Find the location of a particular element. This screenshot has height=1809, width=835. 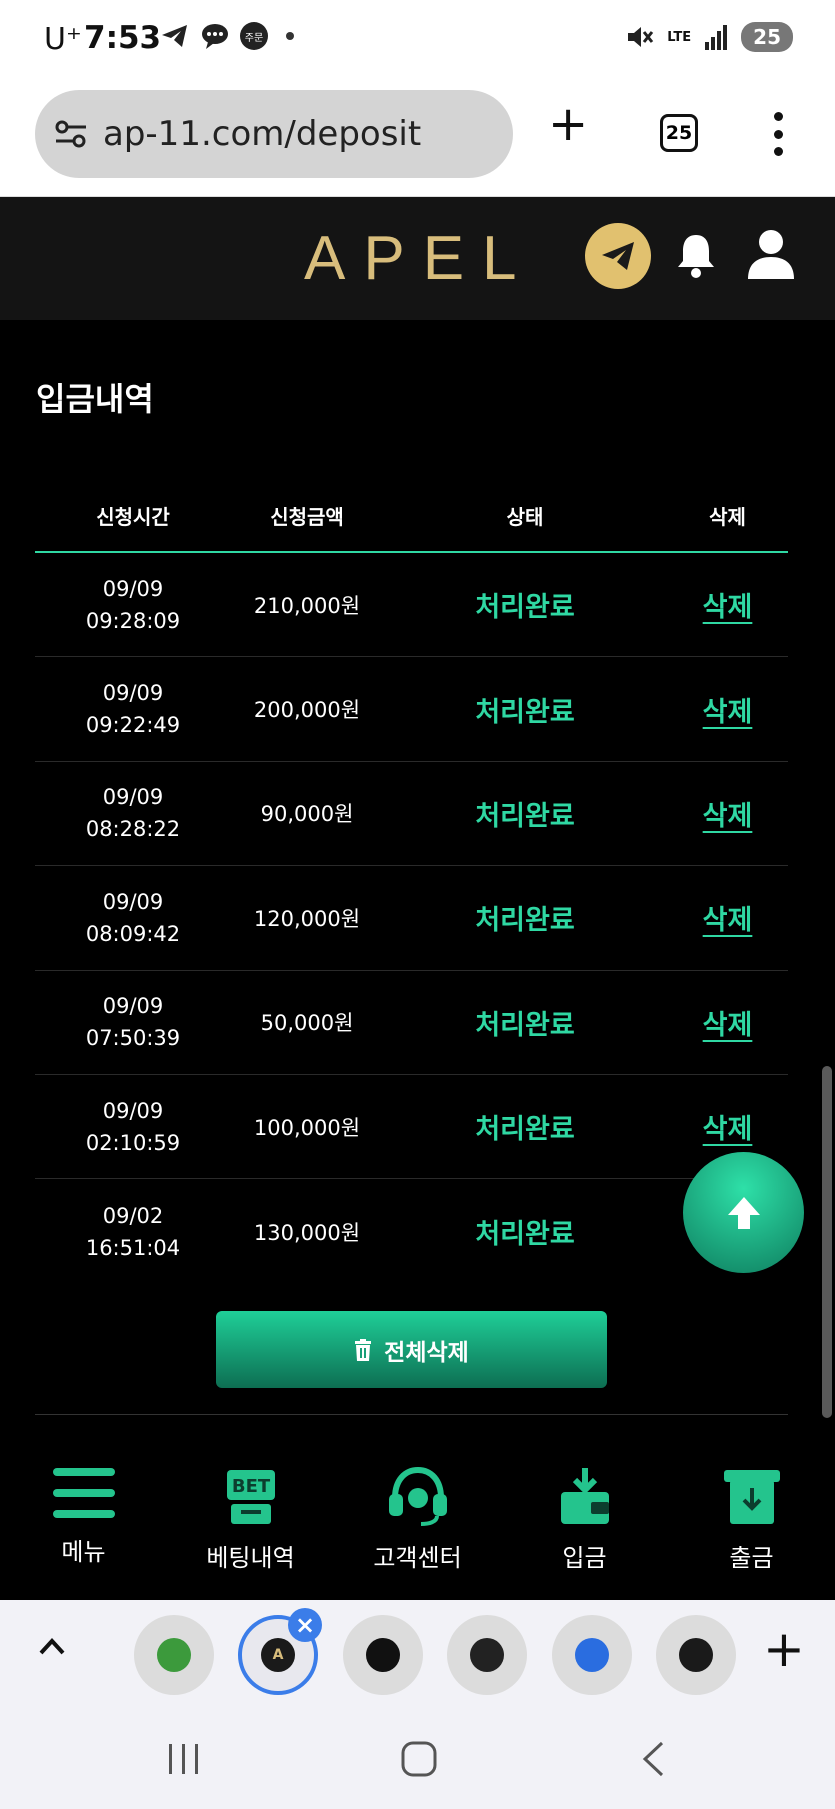

request-time: 09/09 08:28:22 is located at coordinates (133, 813).